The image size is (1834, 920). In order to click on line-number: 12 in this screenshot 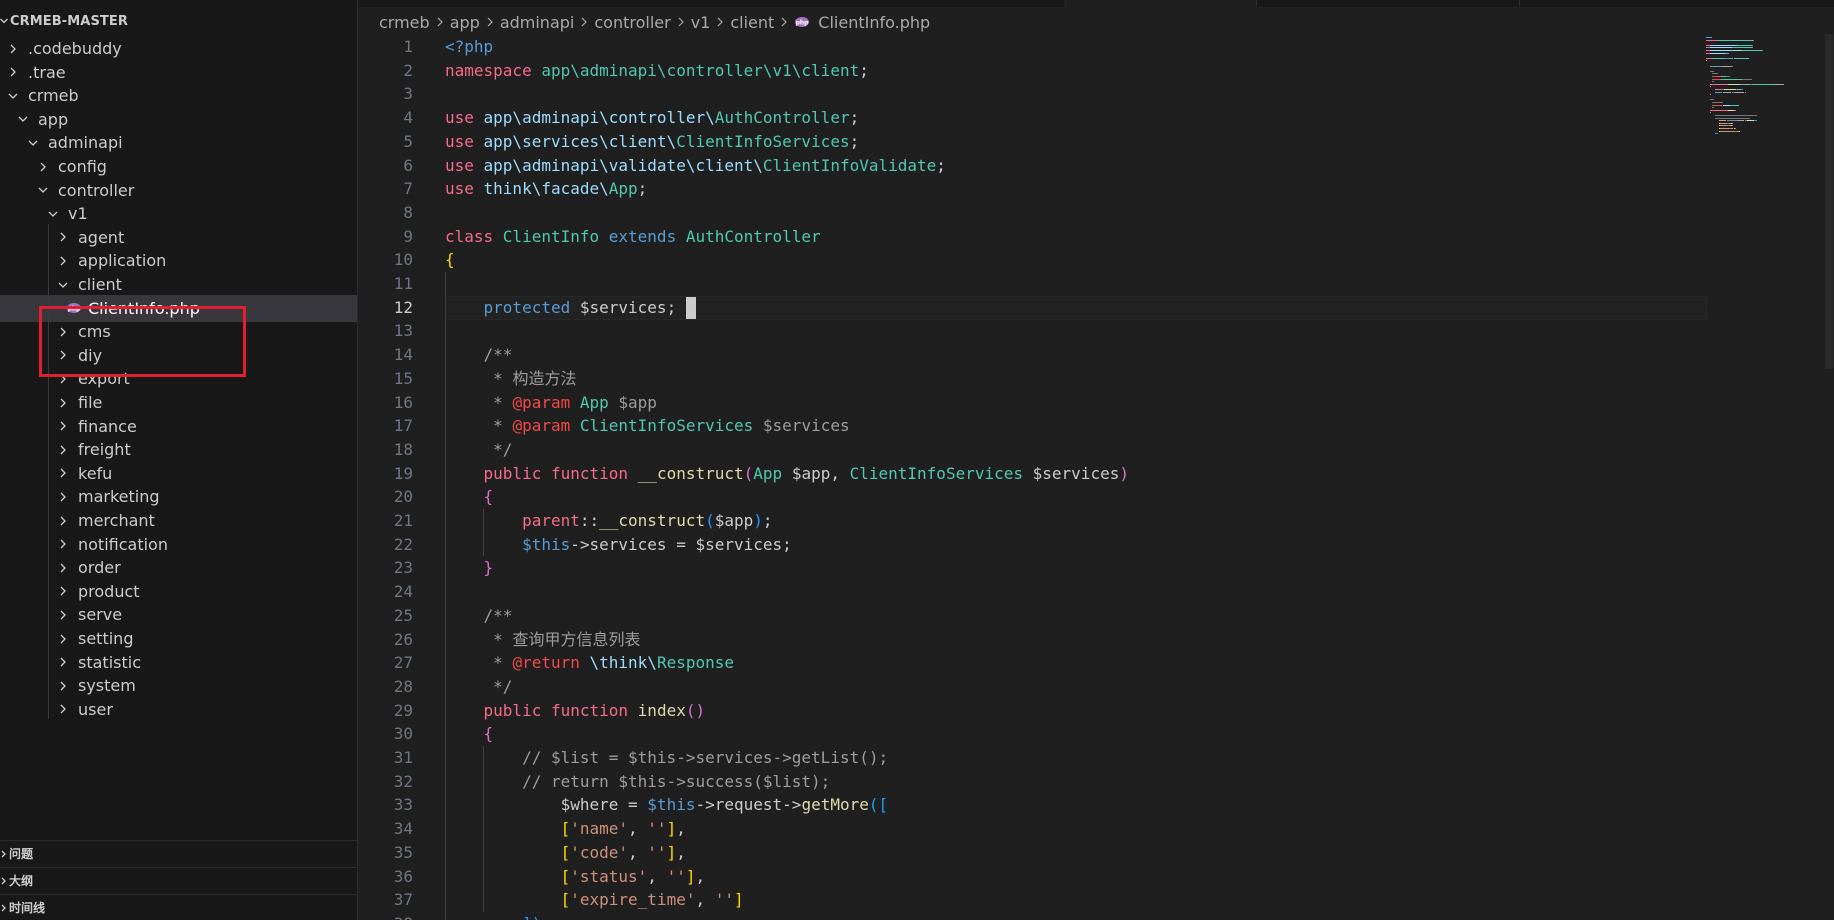, I will do `click(403, 307)`.